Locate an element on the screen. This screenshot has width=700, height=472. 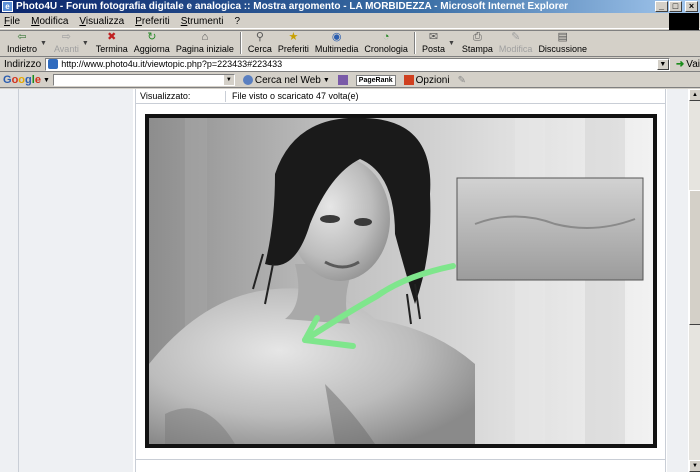
print-icon: ⎙ is located at coordinates (477, 37).